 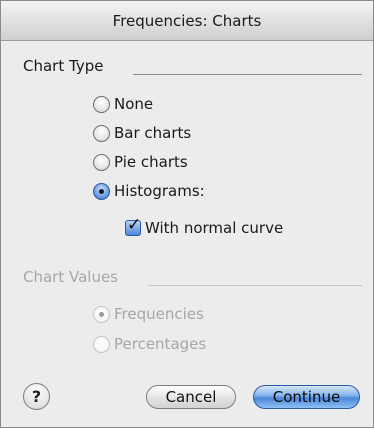 I want to click on checkbox-label: With normal curve, so click(x=214, y=228).